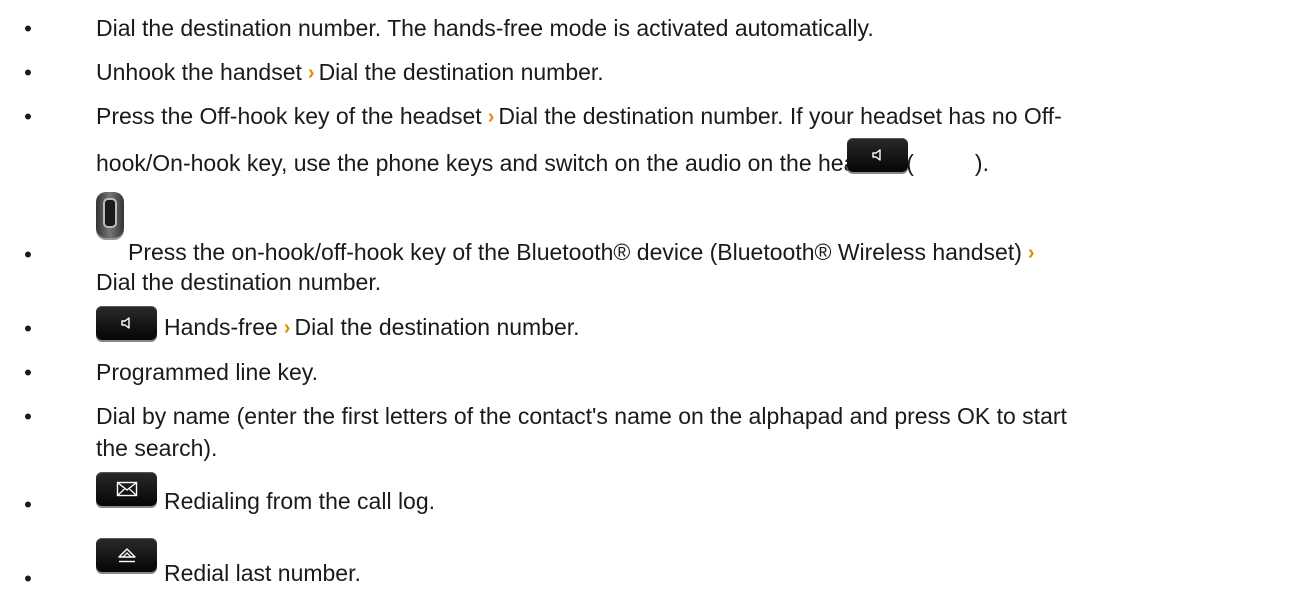  I want to click on item-text-line: the search)., so click(157, 448).